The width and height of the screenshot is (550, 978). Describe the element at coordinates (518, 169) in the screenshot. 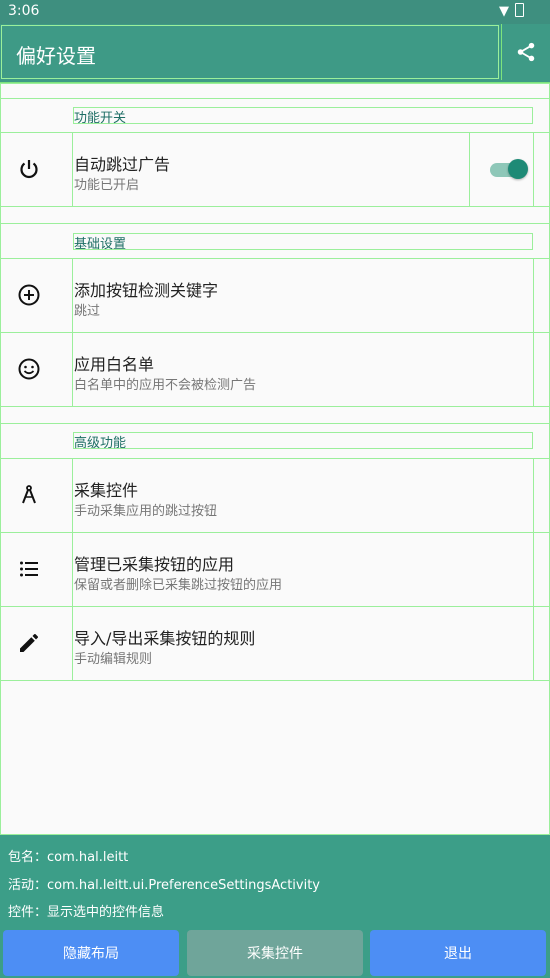

I see `toggle-knob` at that location.